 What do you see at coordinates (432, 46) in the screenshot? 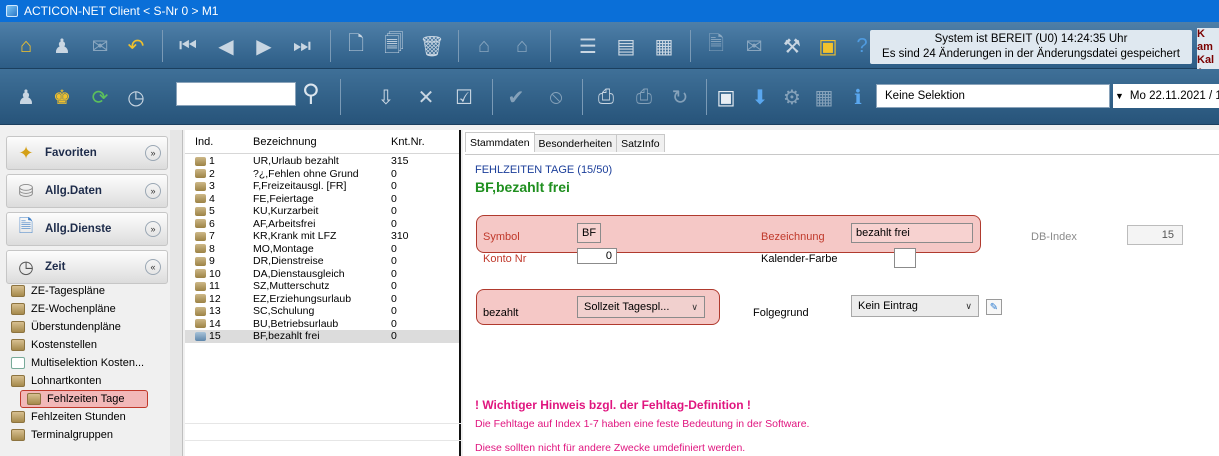
I see `trash-icon: 🗑` at bounding box center [432, 46].